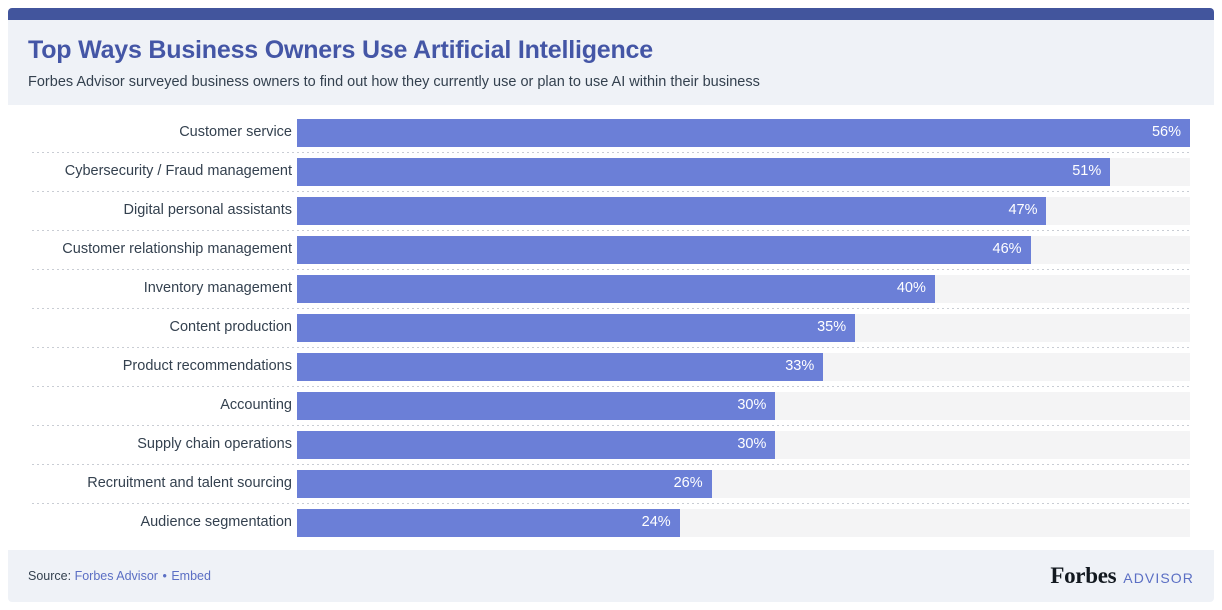 The image size is (1222, 610). Describe the element at coordinates (1007, 249) in the screenshot. I see `bar-value-label: 46%` at that location.